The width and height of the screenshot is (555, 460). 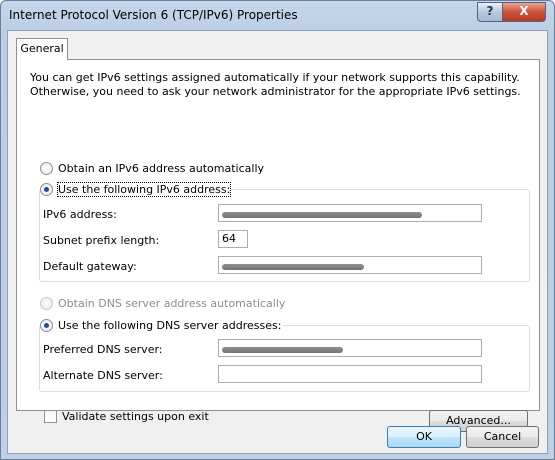 I want to click on obtain-dns-auto-radio: Obtain DNS server address automatically, so click(x=162, y=303).